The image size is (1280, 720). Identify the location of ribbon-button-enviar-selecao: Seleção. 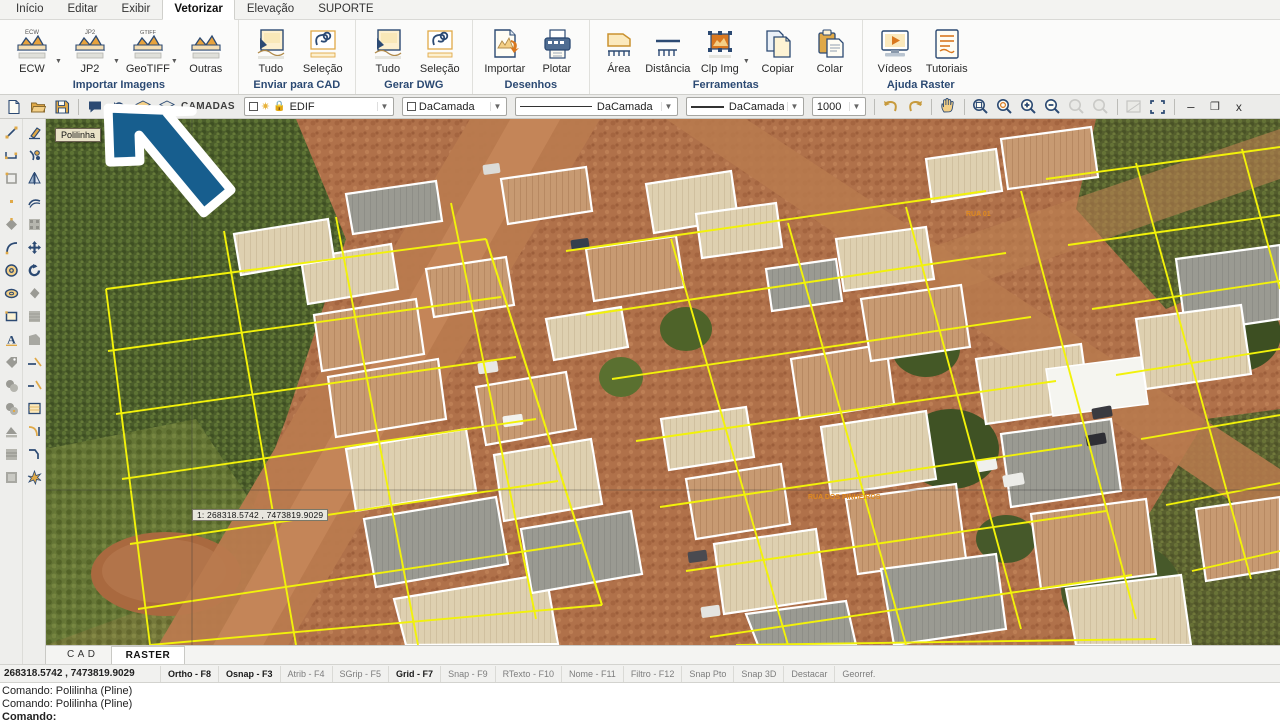
(323, 49).